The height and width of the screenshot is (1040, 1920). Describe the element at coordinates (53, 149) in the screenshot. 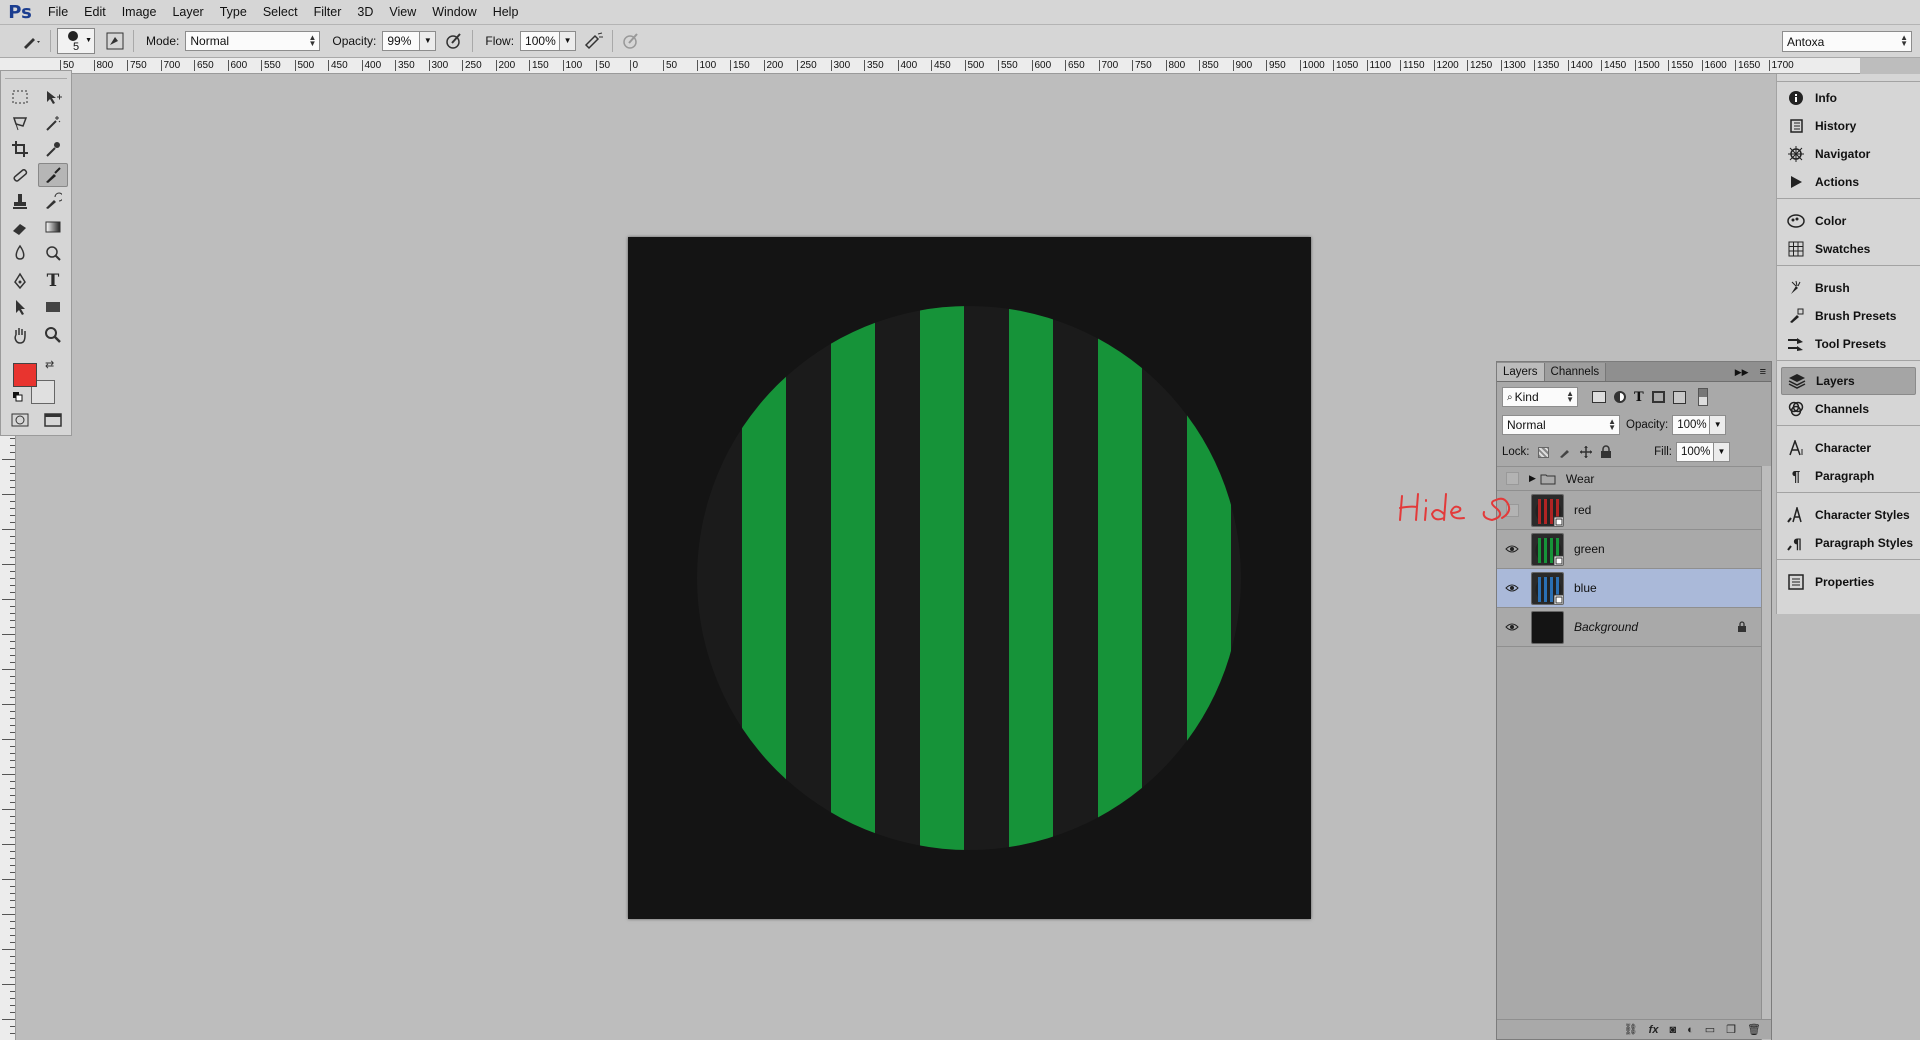

I see `eyedropper-tool-icon` at that location.